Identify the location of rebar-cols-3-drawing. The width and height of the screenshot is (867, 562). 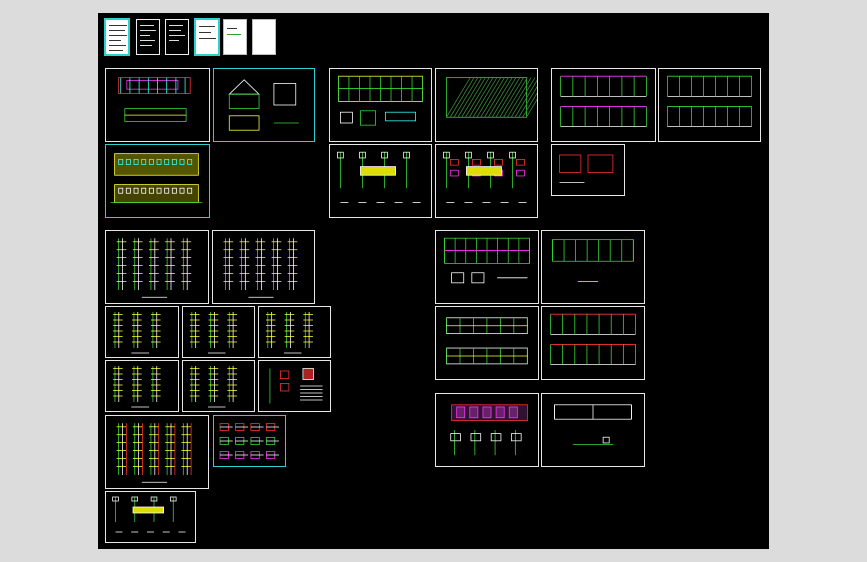
(137, 332).